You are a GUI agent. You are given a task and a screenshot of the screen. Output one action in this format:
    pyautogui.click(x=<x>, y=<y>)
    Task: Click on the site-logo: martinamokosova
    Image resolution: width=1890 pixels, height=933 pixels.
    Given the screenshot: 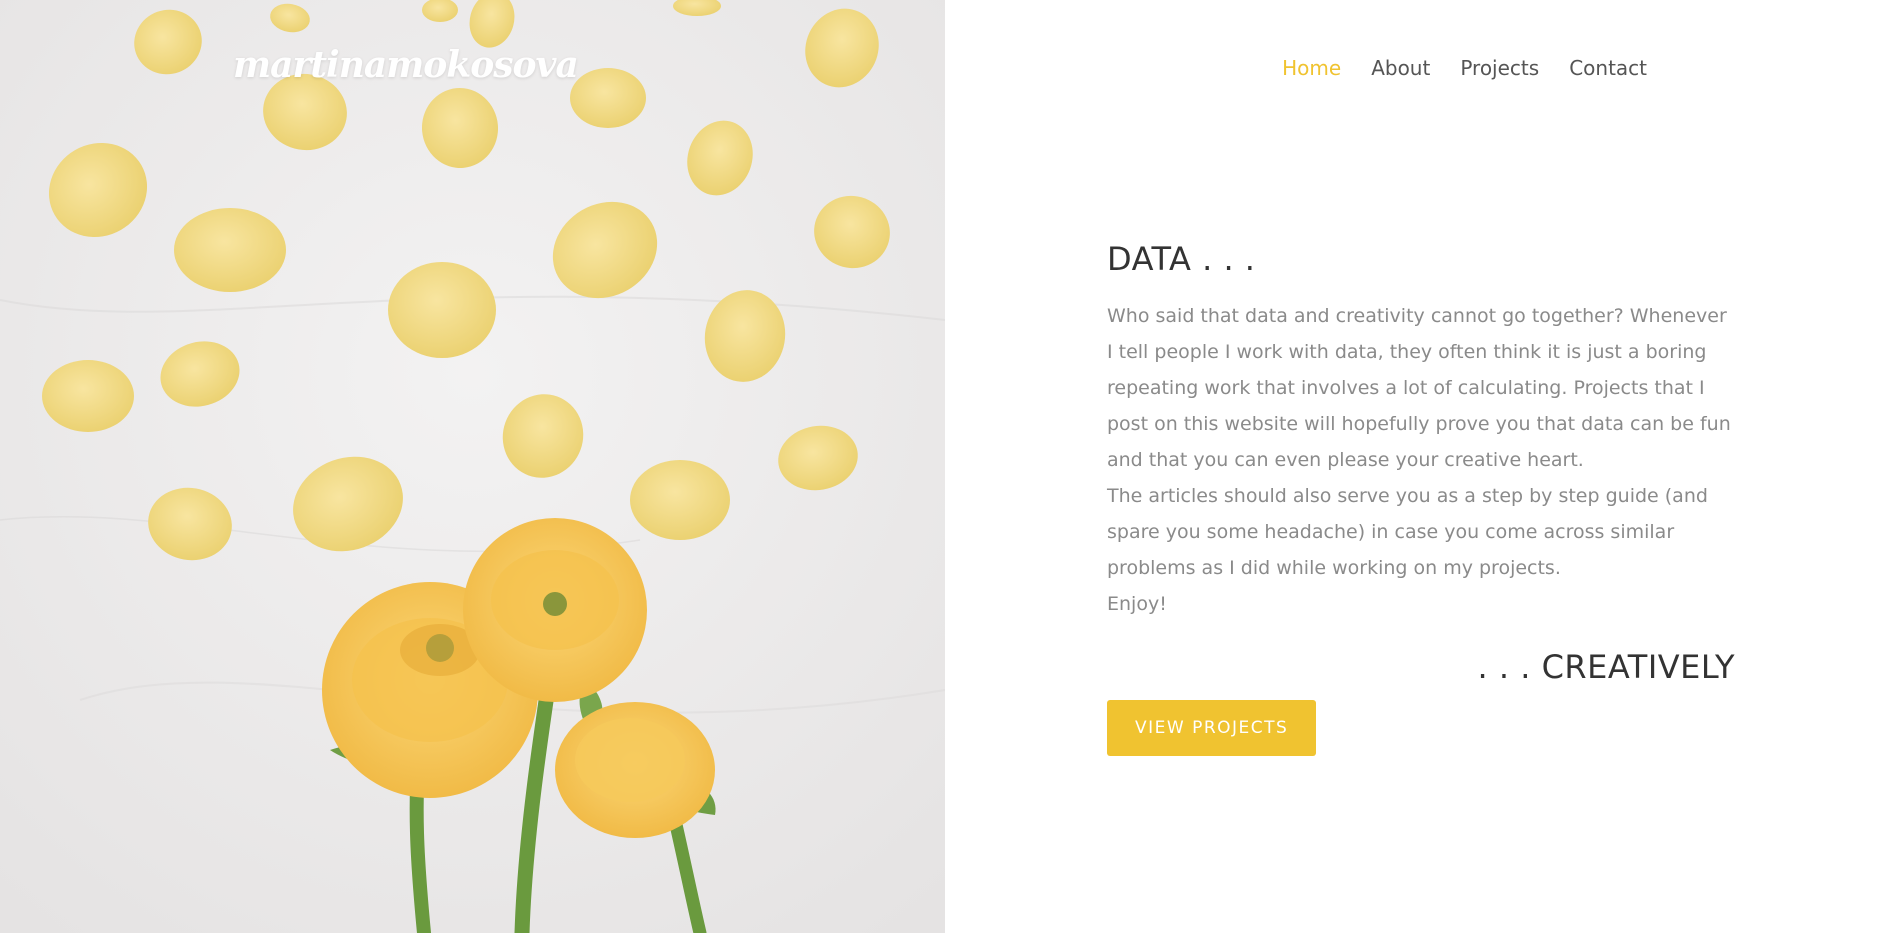 What is the action you would take?
    pyautogui.click(x=406, y=65)
    